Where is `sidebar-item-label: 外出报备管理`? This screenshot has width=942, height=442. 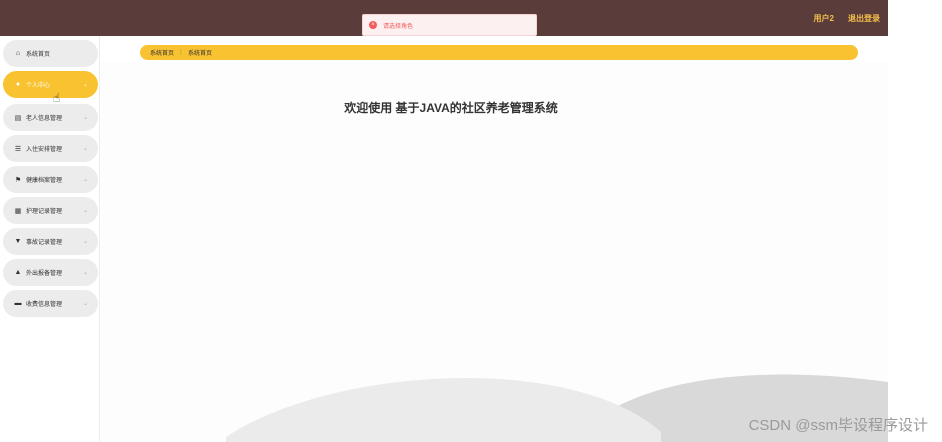 sidebar-item-label: 外出报备管理 is located at coordinates (44, 274).